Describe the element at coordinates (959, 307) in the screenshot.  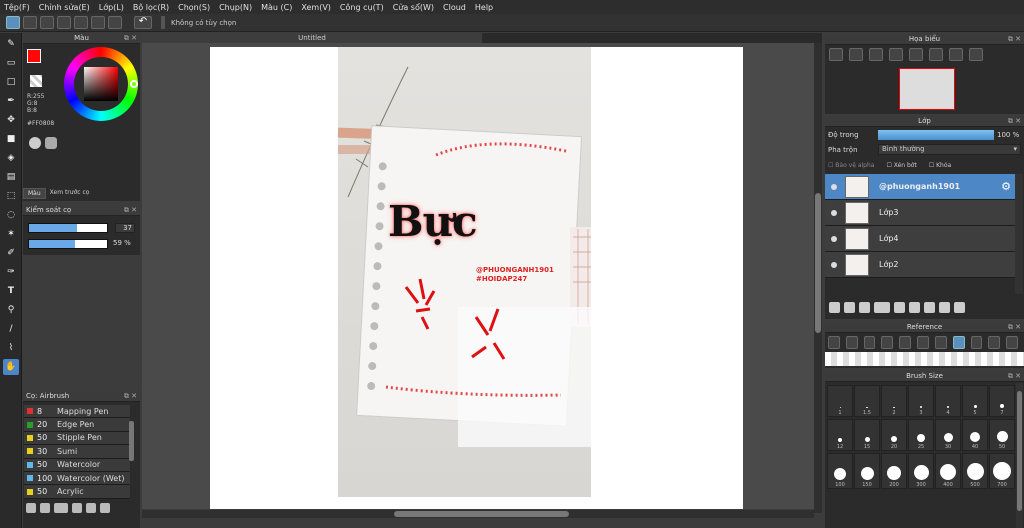
I see `delete-layer-icon` at that location.